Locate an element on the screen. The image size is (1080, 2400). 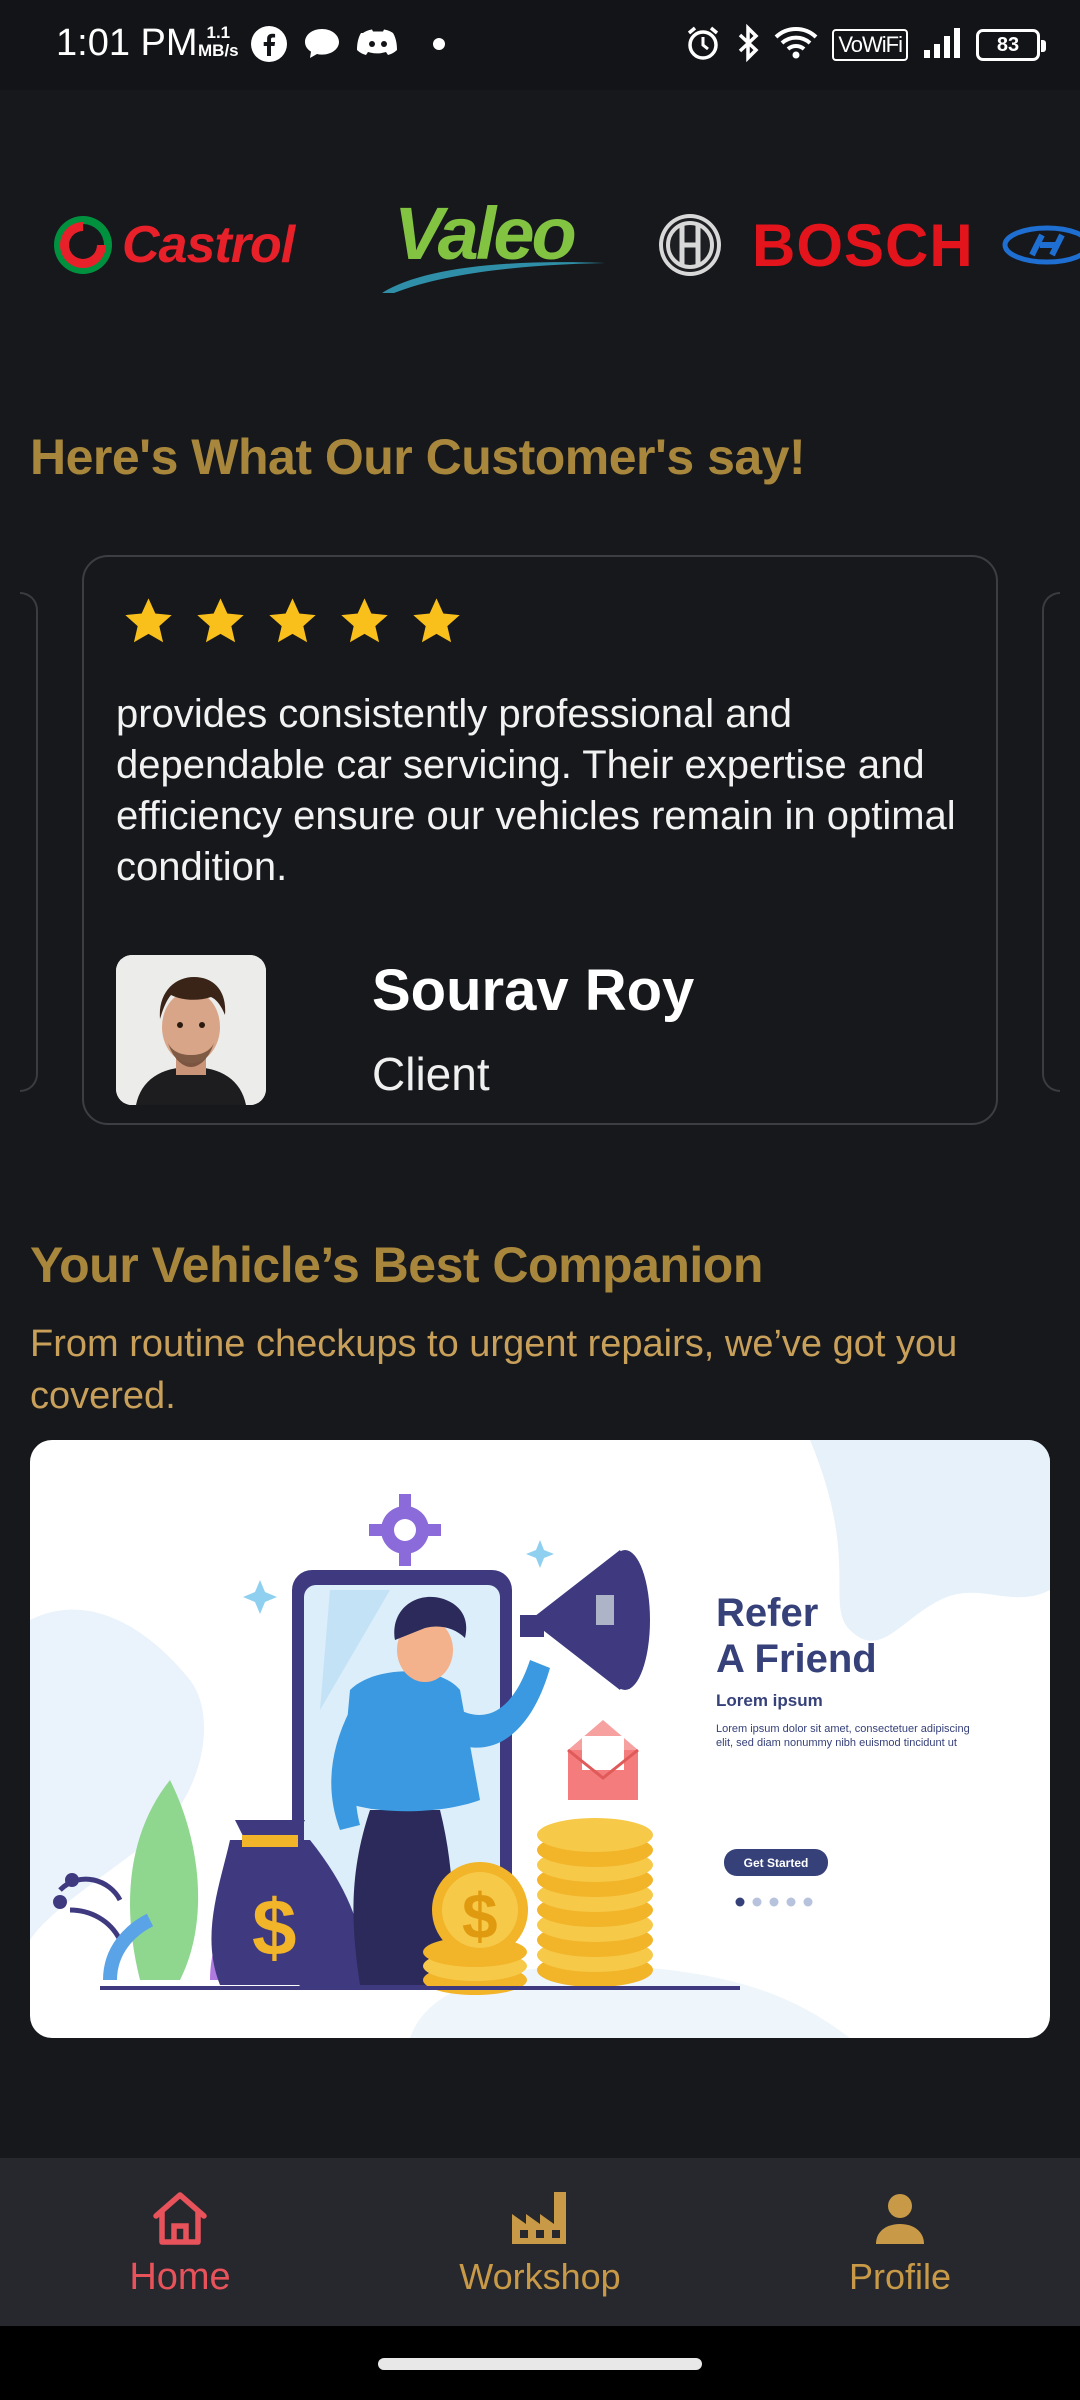
bottom-navigation: Home Workshop Profile is located at coordinates (540, 2242).